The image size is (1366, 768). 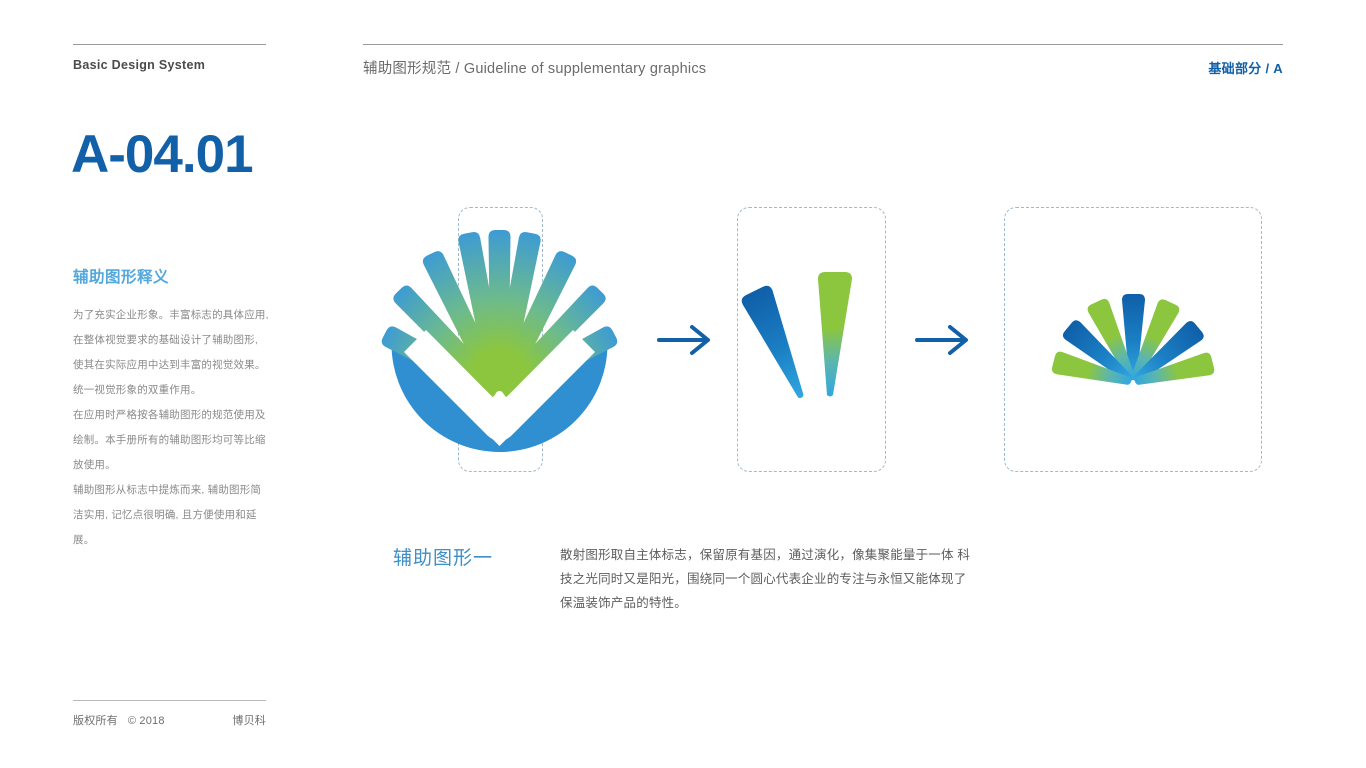 I want to click on radiating-fan-graphic, so click(x=1133, y=339).